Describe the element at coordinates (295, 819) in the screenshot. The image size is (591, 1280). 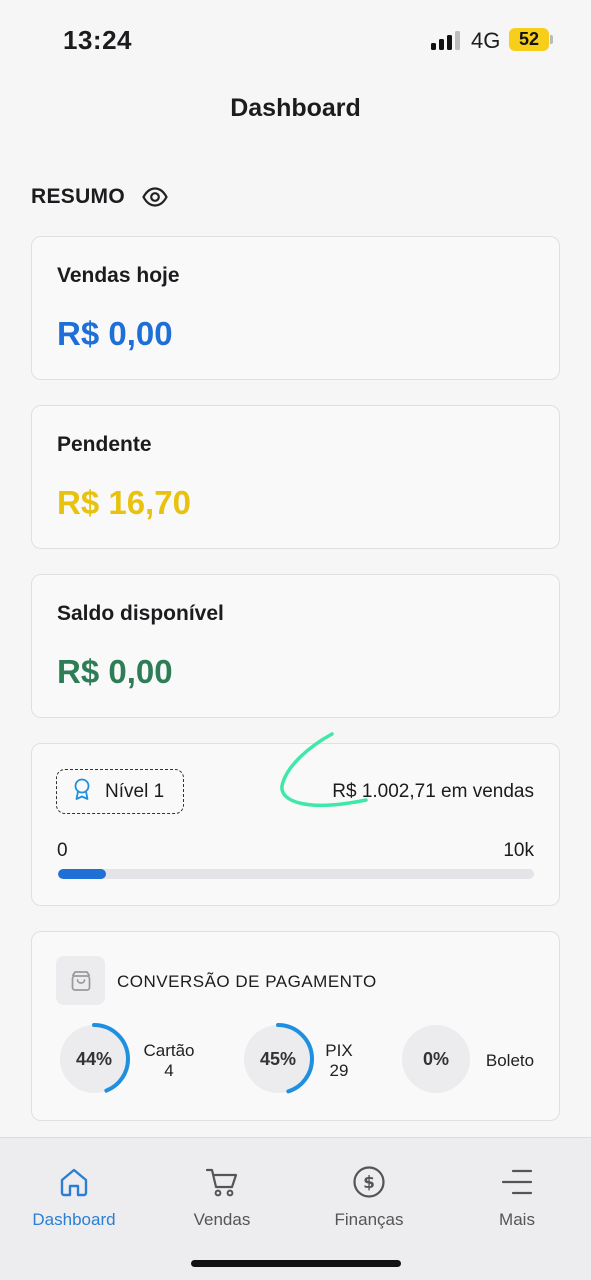
I see `card-level: Nível 1 R$ 1.002,71 em vendas 0 10k` at that location.